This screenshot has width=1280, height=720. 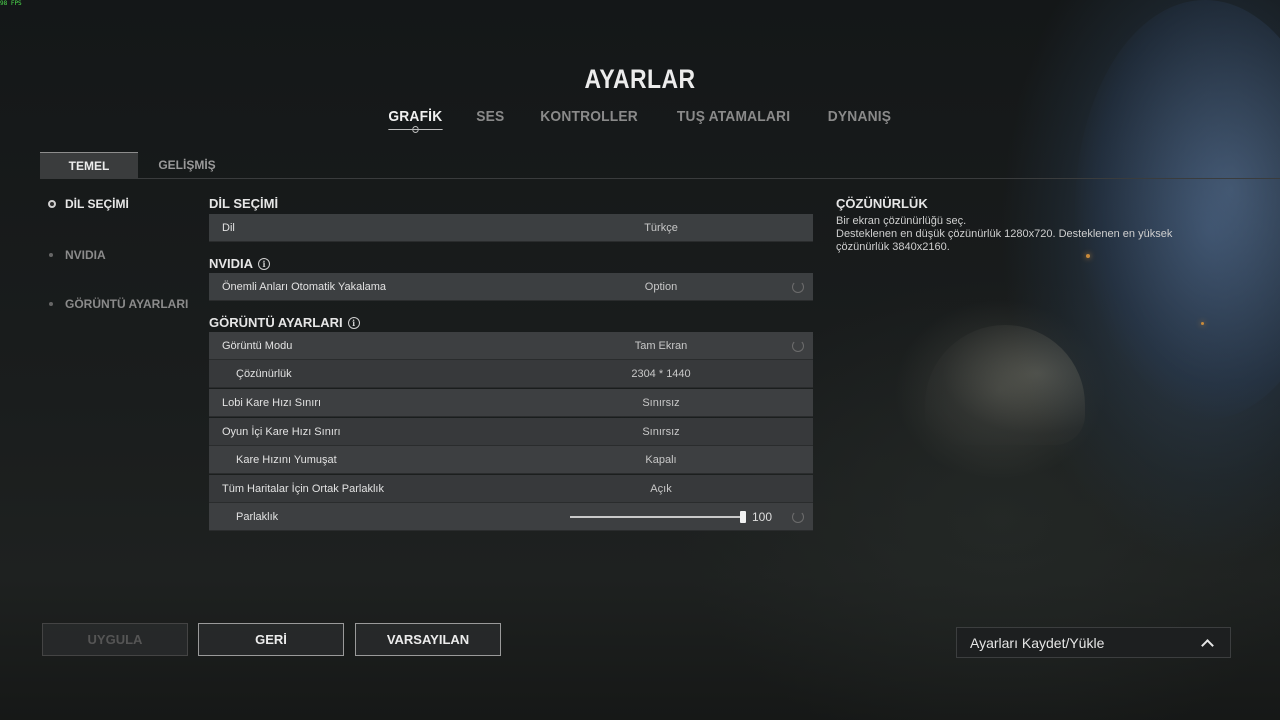 I want to click on sidebar-item-label: NVIDIA, so click(x=85, y=255).